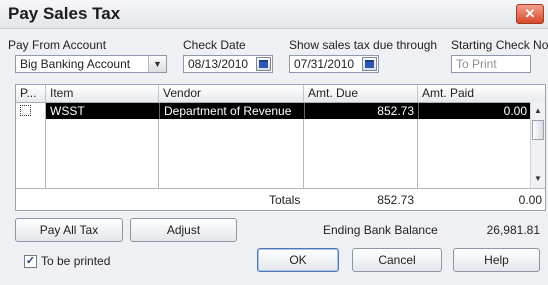 This screenshot has height=285, width=548. What do you see at coordinates (298, 260) in the screenshot?
I see `ok-button: OK` at bounding box center [298, 260].